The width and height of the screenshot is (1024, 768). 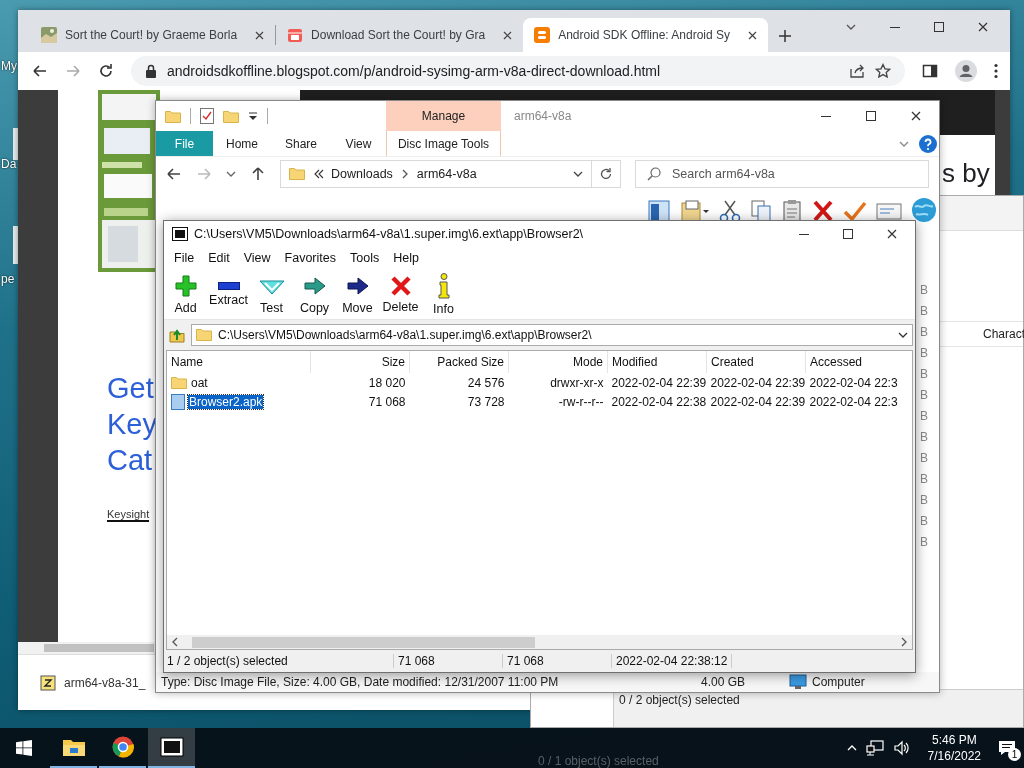 What do you see at coordinates (443, 143) in the screenshot?
I see `ribbon-tab: Disc Image Tools` at bounding box center [443, 143].